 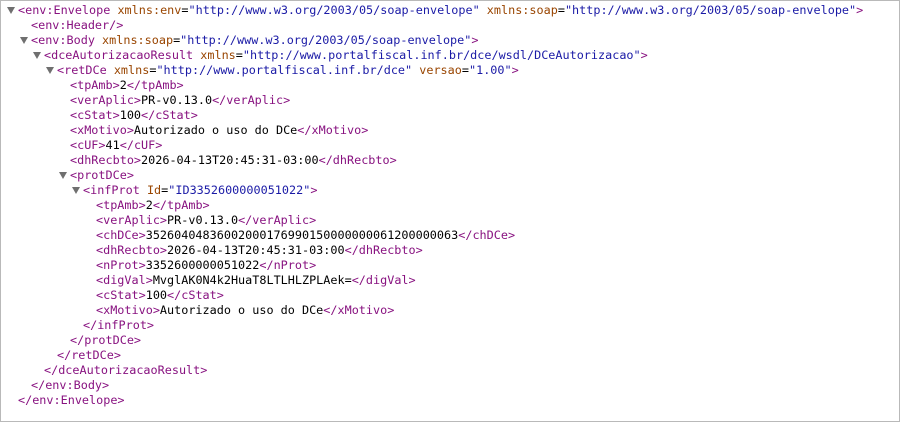 I want to click on xml-tag: </protDCe>, so click(x=106, y=340).